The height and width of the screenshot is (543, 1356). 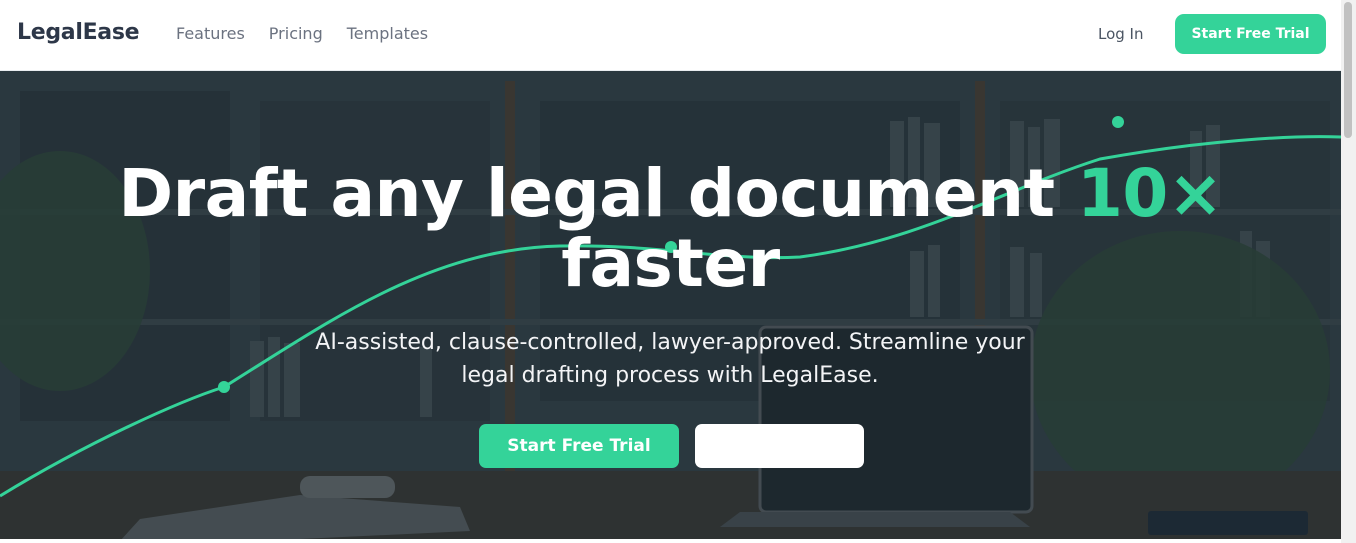 What do you see at coordinates (670, 375) in the screenshot?
I see `subtitle-line2: legal drafting process with LegalEase.` at bounding box center [670, 375].